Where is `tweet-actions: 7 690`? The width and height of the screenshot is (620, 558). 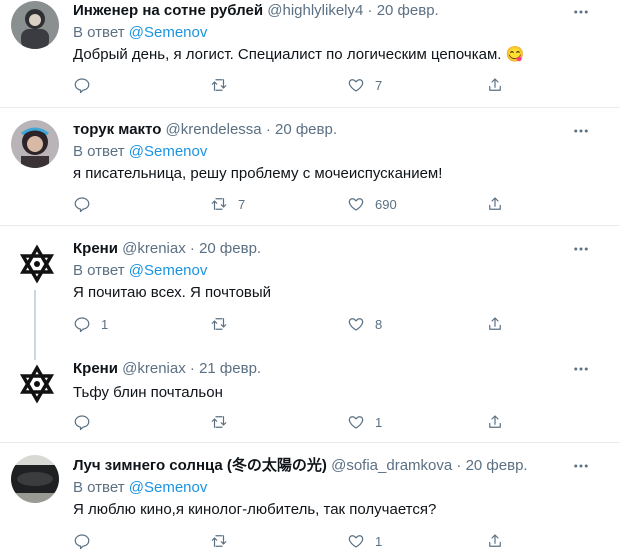
tweet-actions: 7 690 is located at coordinates (293, 204).